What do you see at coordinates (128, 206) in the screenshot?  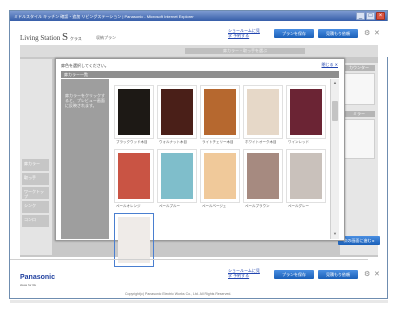 I see `swatch-label: ペールオレンジ` at bounding box center [128, 206].